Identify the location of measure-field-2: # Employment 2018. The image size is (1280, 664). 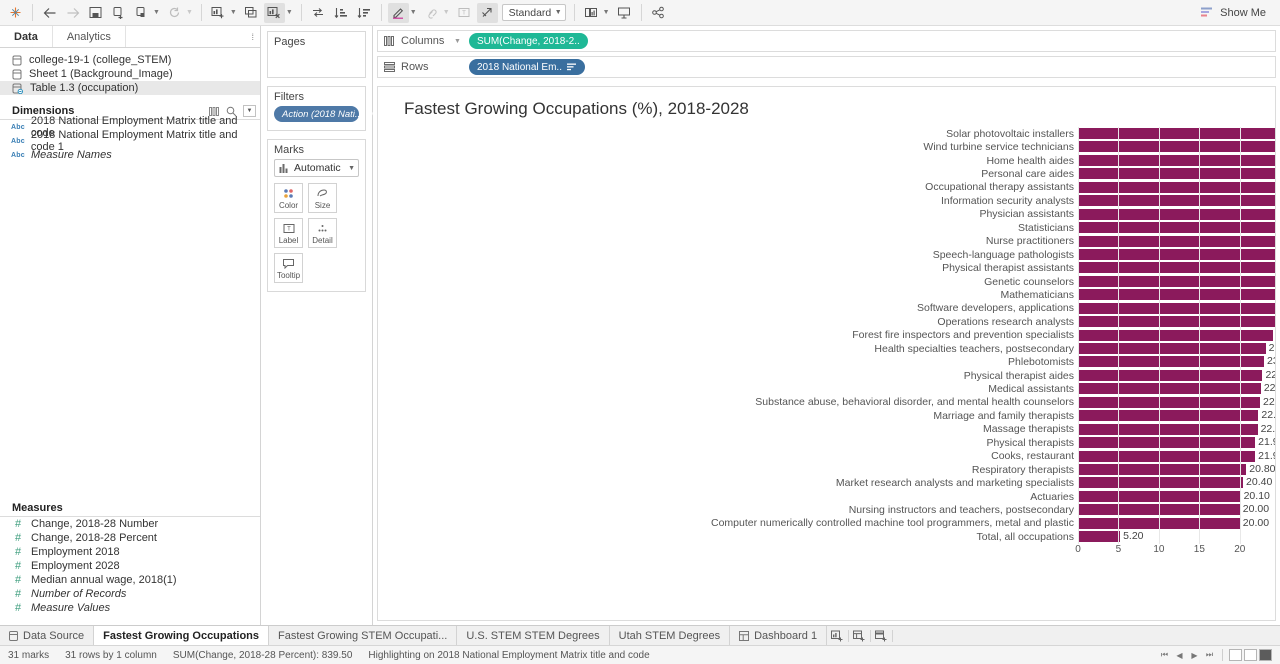
(130, 552).